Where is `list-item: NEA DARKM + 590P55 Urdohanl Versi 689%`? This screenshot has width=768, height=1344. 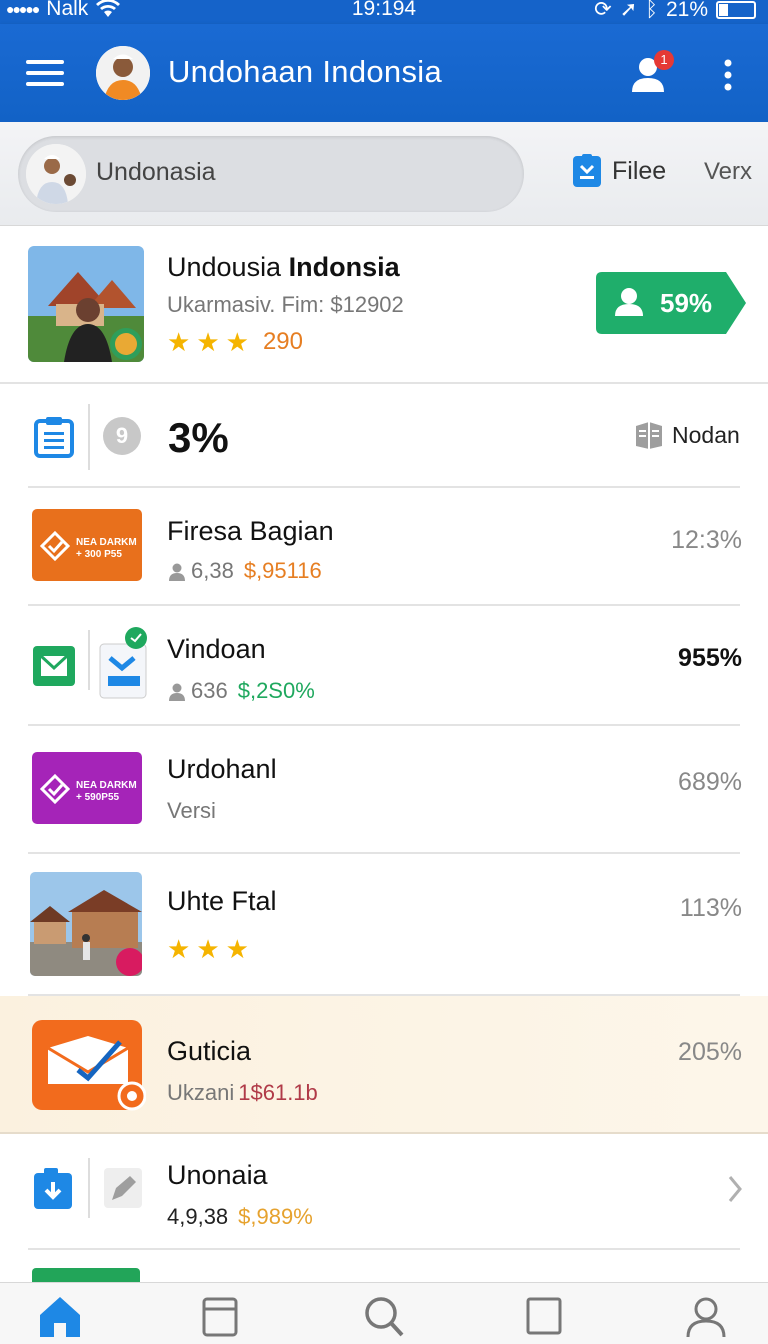 list-item: NEA DARKM + 590P55 Urdohanl Versi 689% is located at coordinates (384, 790).